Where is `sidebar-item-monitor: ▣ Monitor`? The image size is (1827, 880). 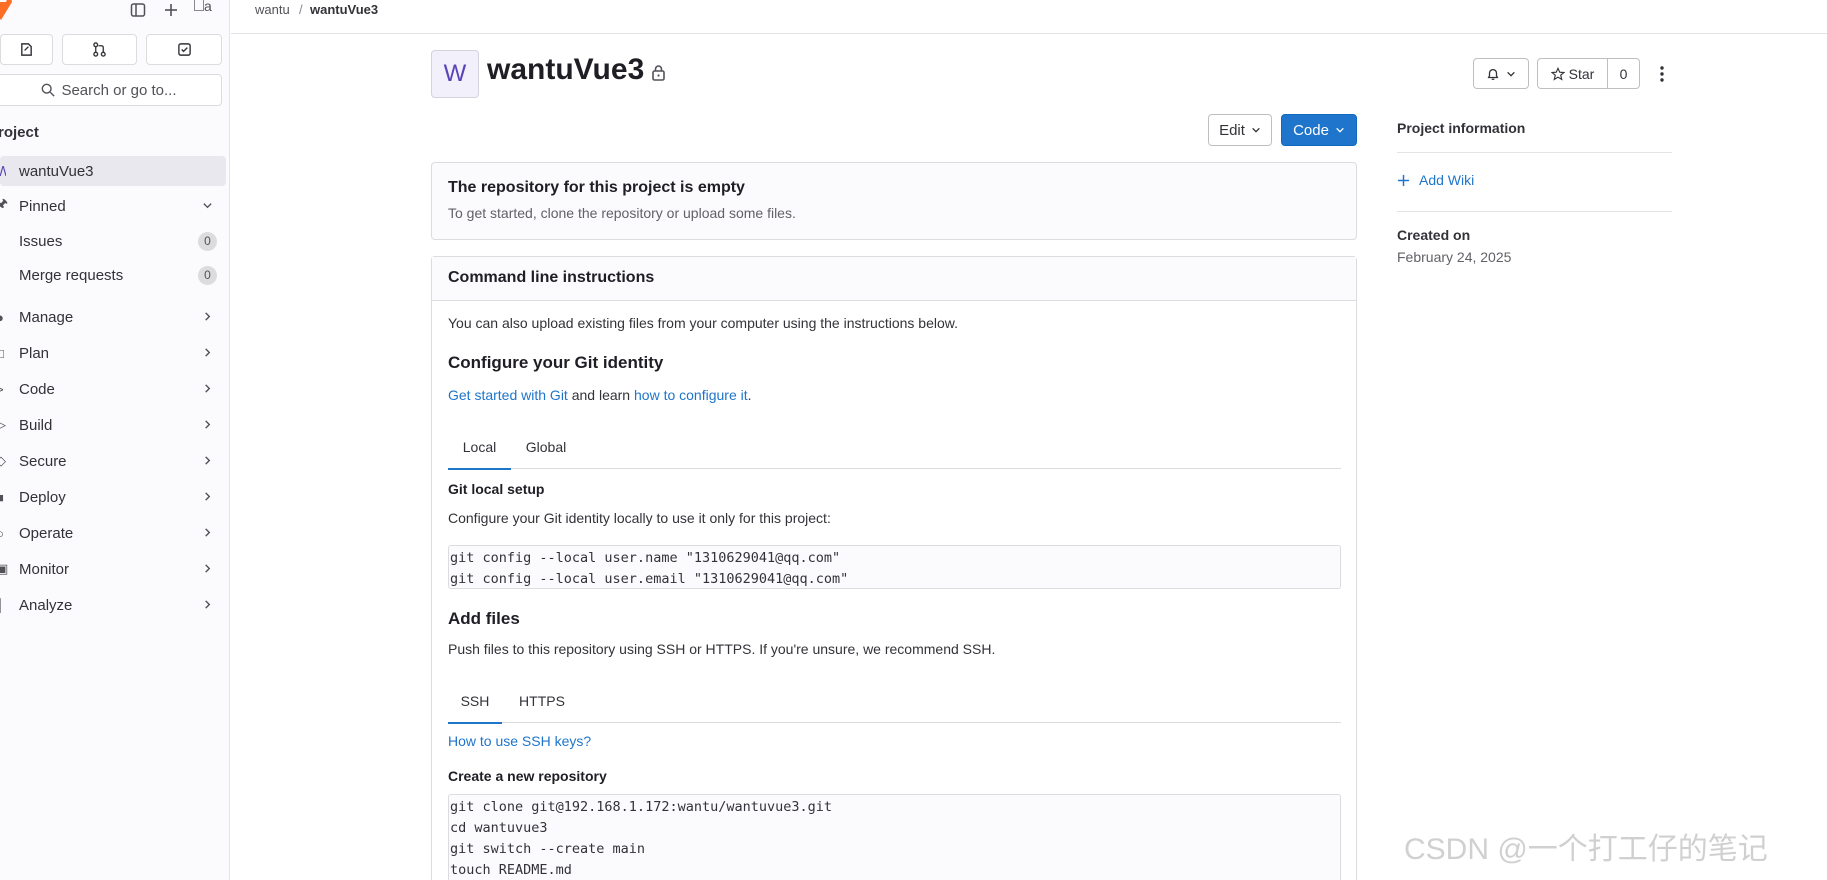
sidebar-item-monitor: ▣ Monitor is located at coordinates (113, 569).